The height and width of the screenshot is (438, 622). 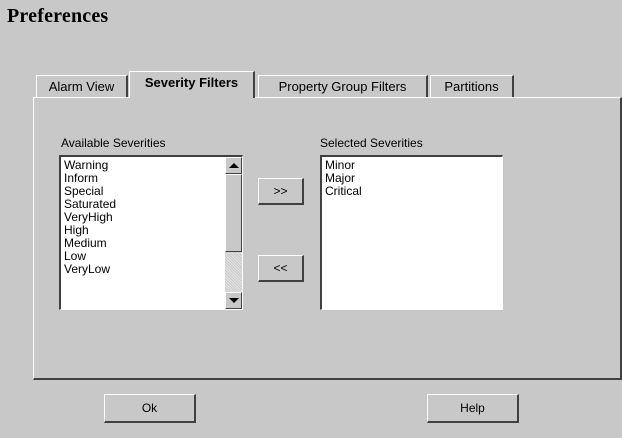 I want to click on scroll-down-arrow-icon, so click(x=234, y=300).